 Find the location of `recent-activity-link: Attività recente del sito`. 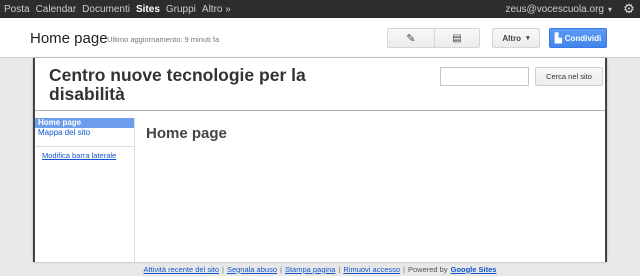

recent-activity-link: Attività recente del sito is located at coordinates (181, 269).